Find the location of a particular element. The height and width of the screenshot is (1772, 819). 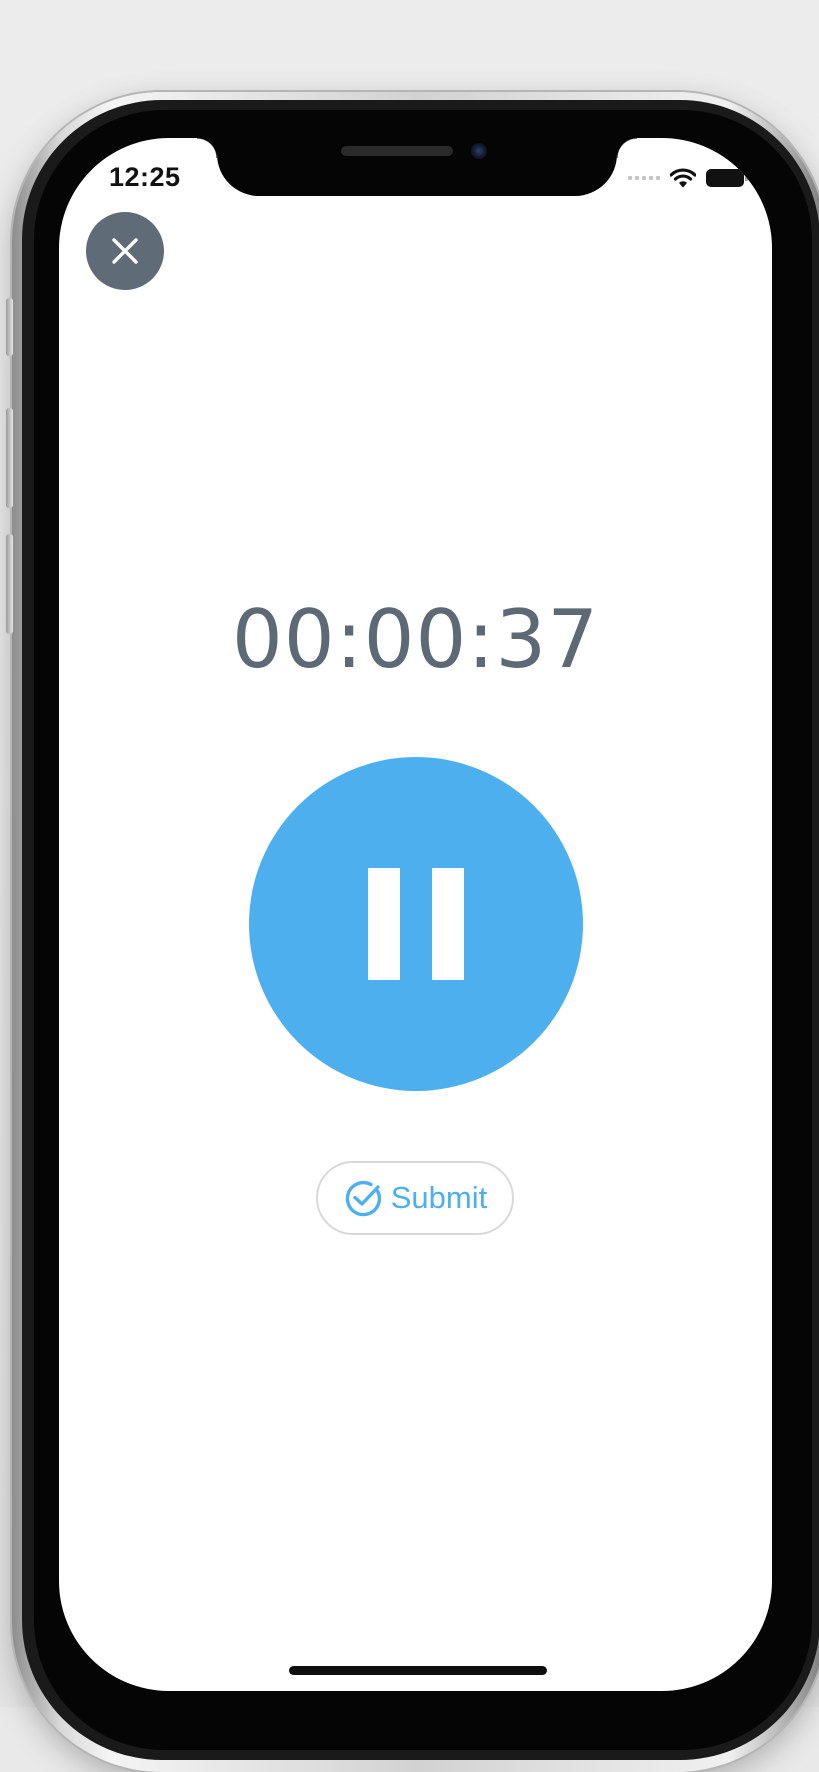

cellular-signal-icon is located at coordinates (644, 178).